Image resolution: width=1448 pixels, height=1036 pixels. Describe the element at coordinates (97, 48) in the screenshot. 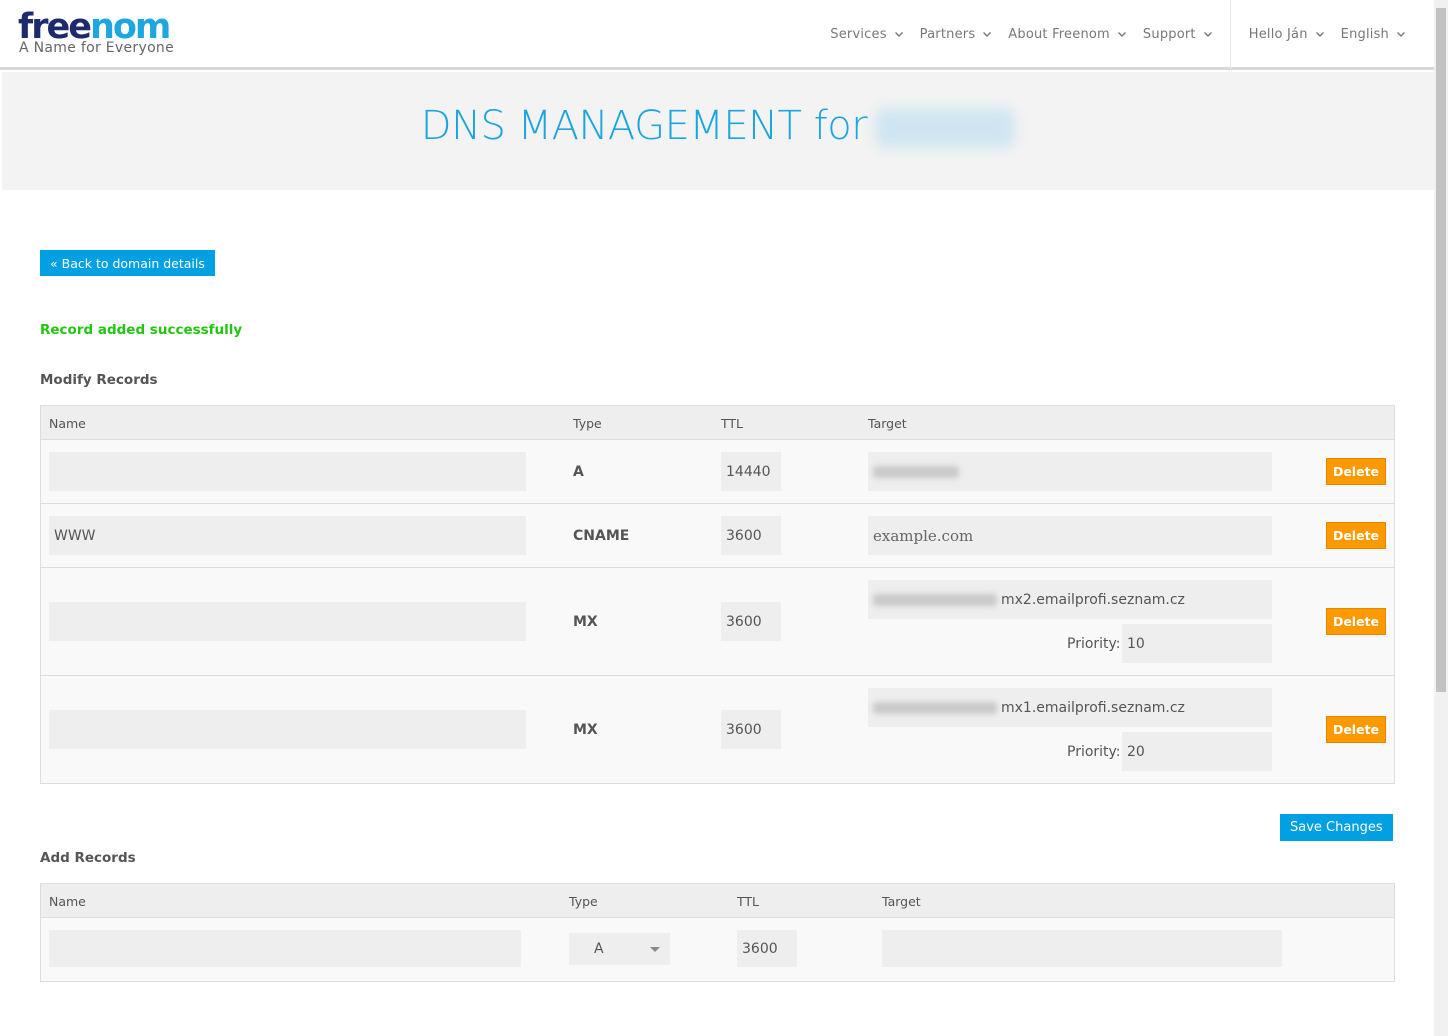

I see `logo-tagline: A Name for Everyone` at that location.